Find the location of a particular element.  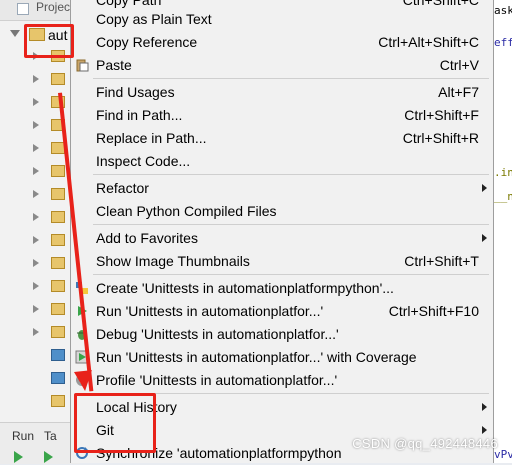

menu-item-shortcut: Ctrl+Shift+R is located at coordinates (440, 138).